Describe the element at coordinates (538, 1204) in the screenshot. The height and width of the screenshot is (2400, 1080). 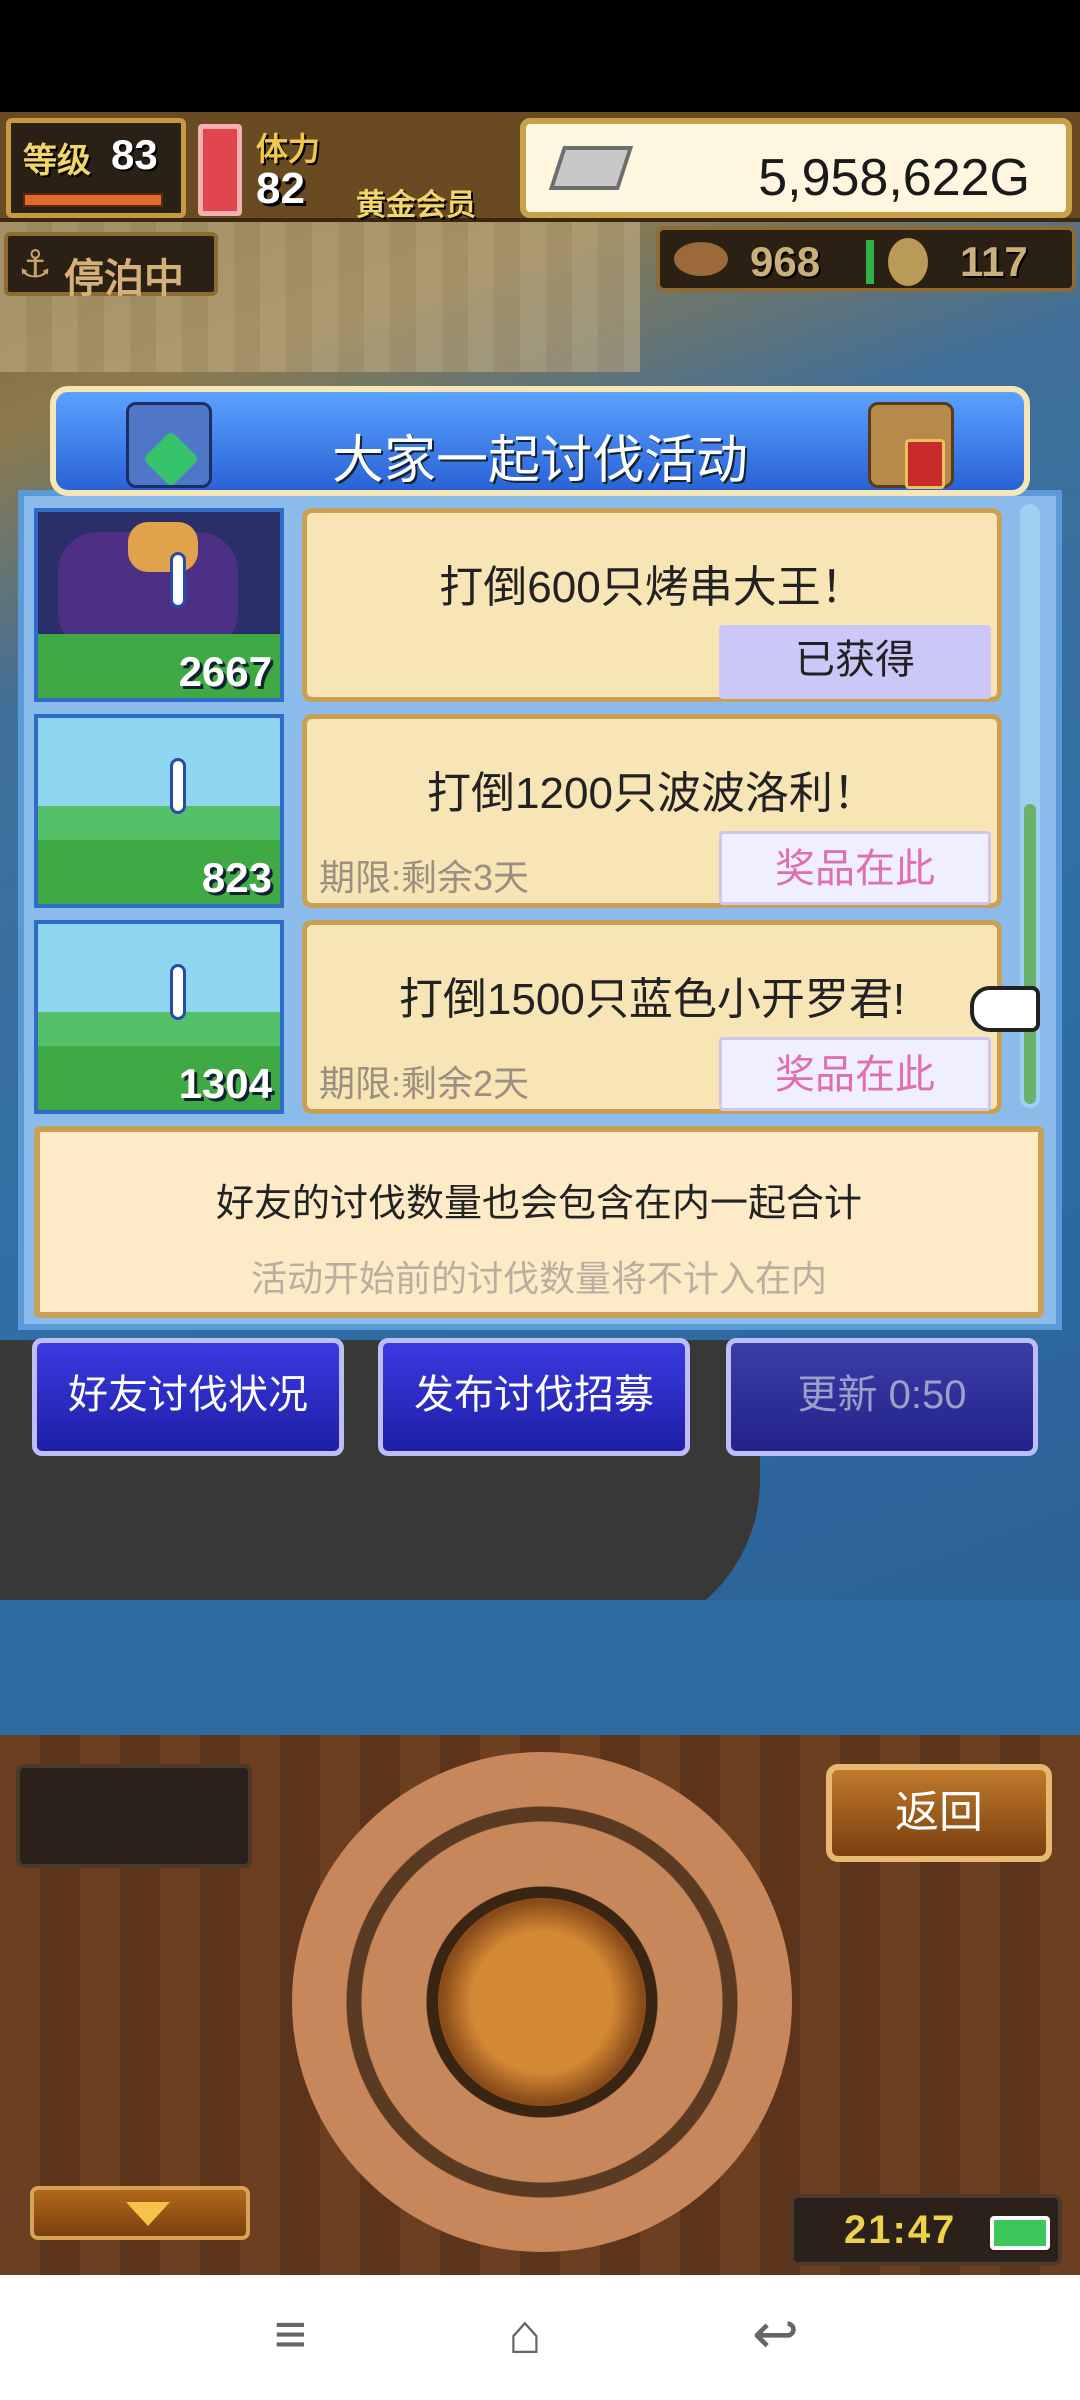
I see `note-line-1: 好友的讨伐数量也会包含在内一起合计` at that location.